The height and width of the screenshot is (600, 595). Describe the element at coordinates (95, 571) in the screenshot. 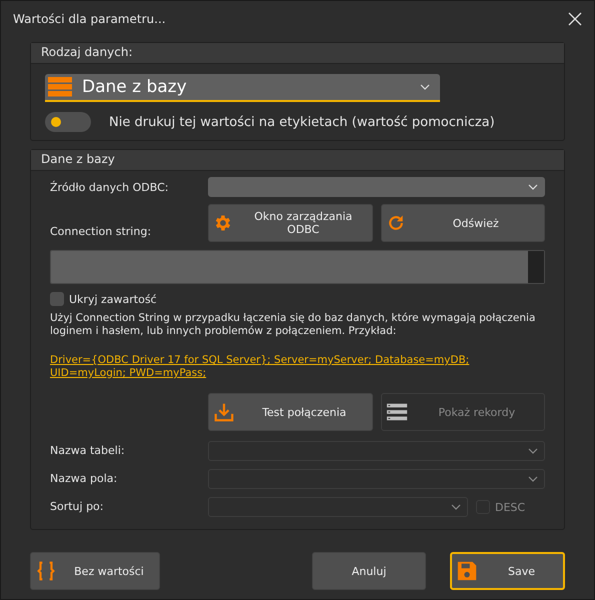

I see `braces-button: Bez wartości` at that location.